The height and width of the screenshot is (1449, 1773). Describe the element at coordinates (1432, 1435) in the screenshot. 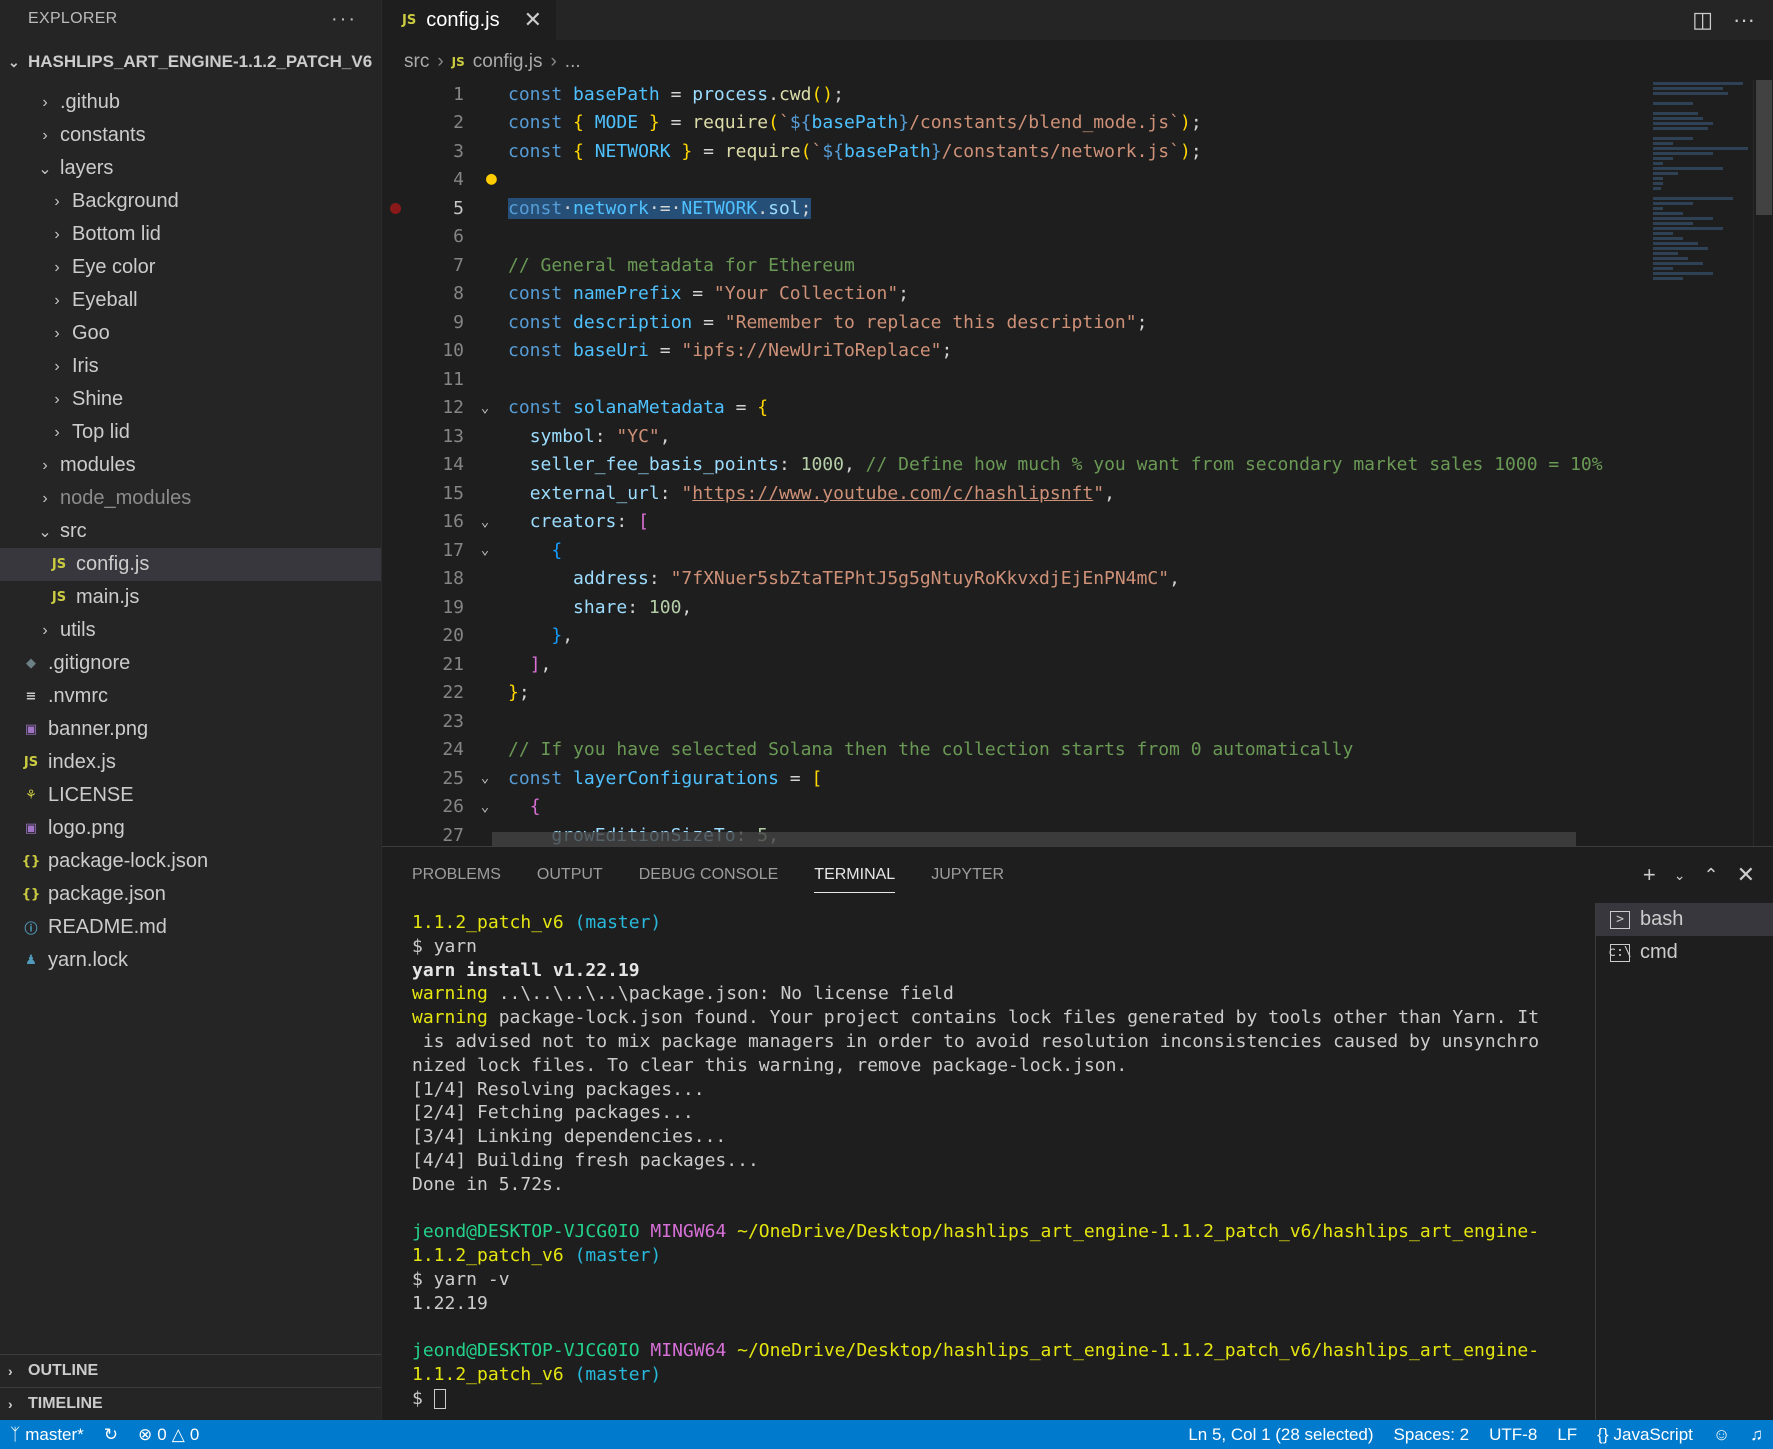

I see `indentation: Spaces: 2` at that location.